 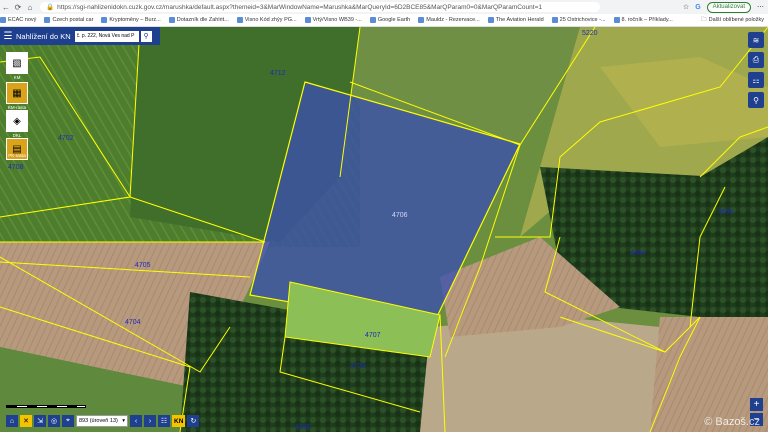 I want to click on scale-bar, so click(x=46, y=406).